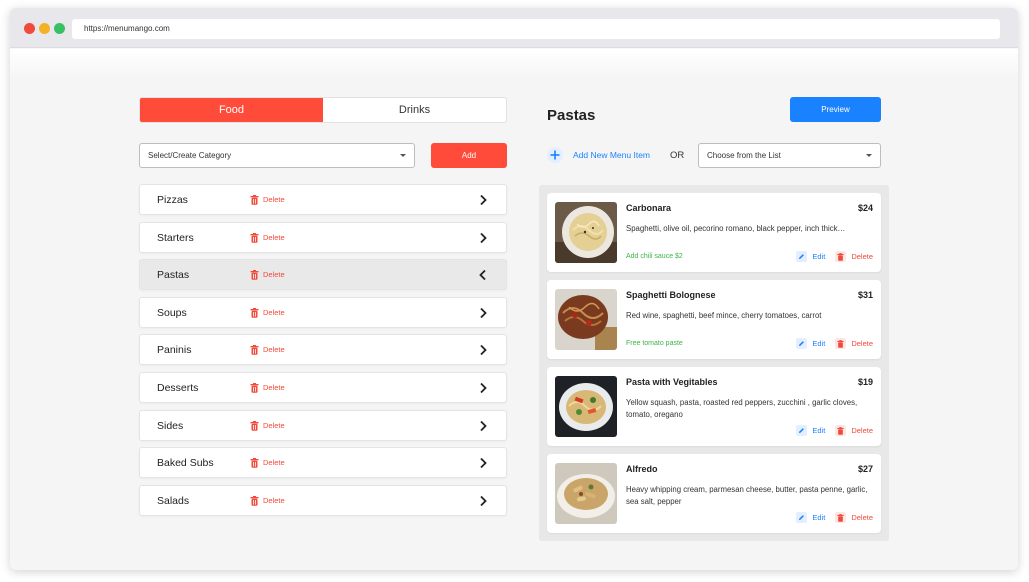 This screenshot has height=582, width=1029. I want to click on category-row-pizzas: Pizzas Delete, so click(323, 199).